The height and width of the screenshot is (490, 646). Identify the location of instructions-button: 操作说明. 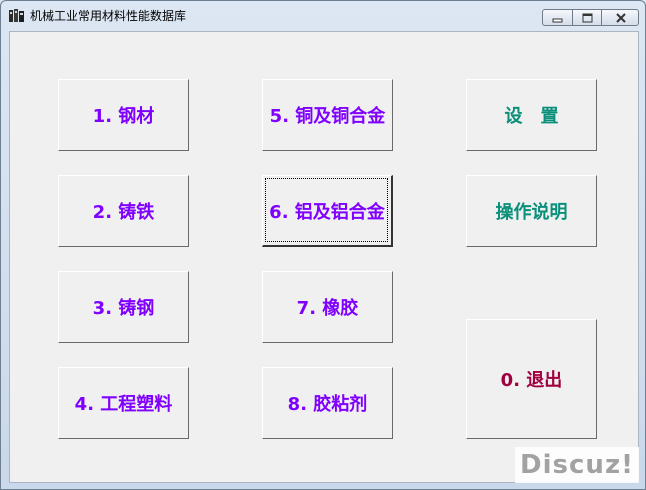
(531, 211).